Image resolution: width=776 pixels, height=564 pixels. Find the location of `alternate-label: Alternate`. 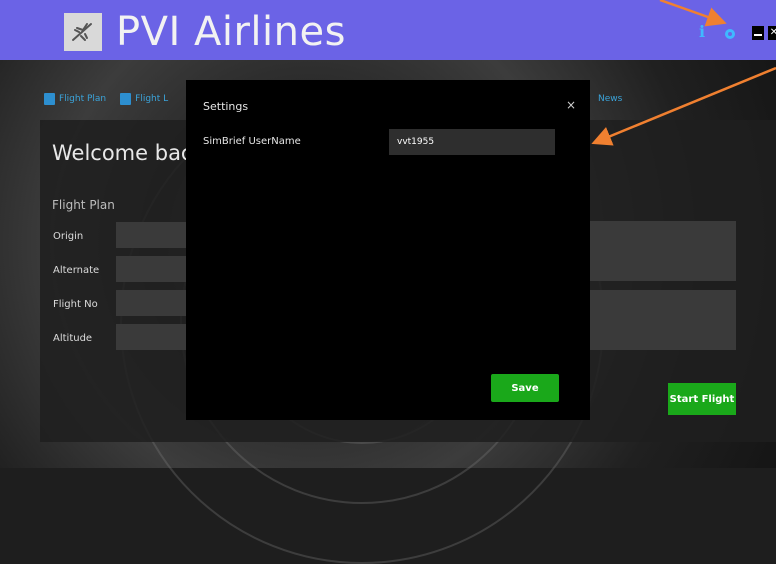

alternate-label: Alternate is located at coordinates (76, 270).